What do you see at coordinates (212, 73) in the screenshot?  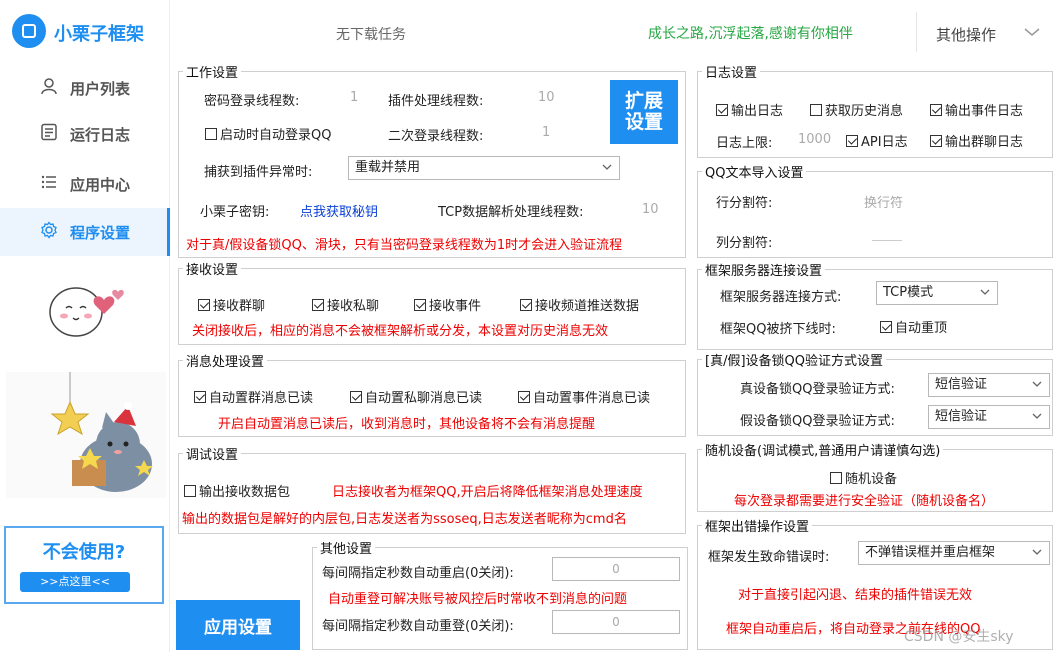 I see `work-settings-legend: 工作设置` at bounding box center [212, 73].